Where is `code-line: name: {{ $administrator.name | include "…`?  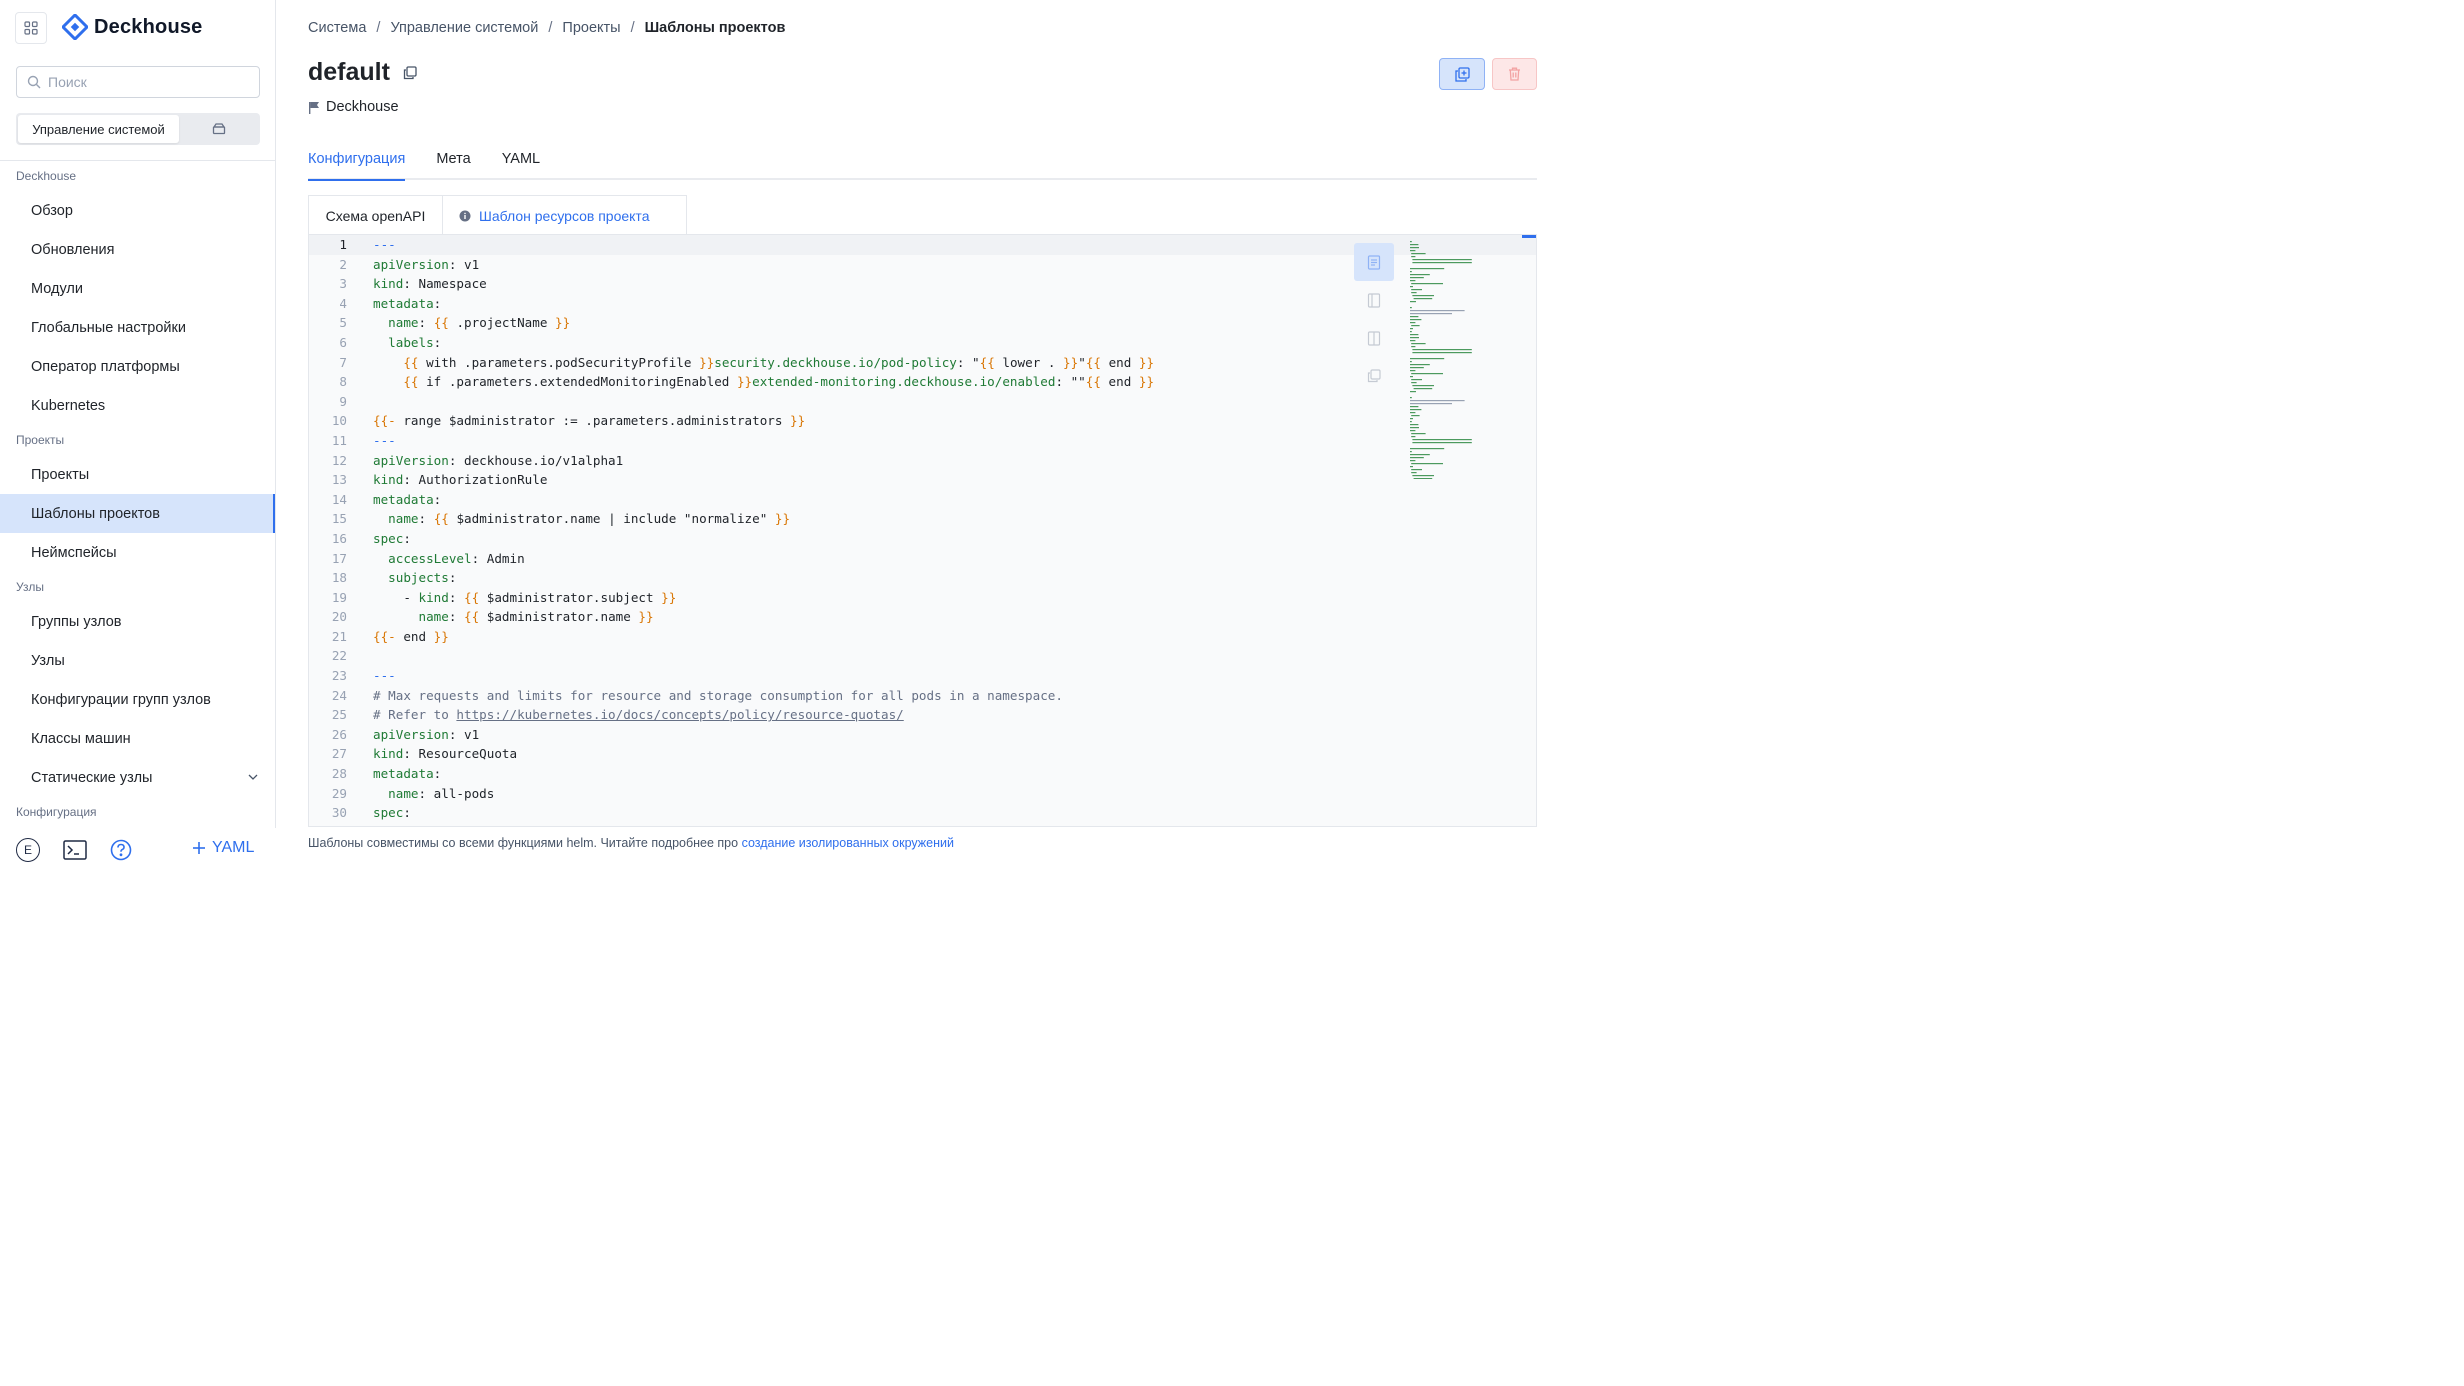
code-line: name: {{ $administrator.name | include "… is located at coordinates (873, 519).